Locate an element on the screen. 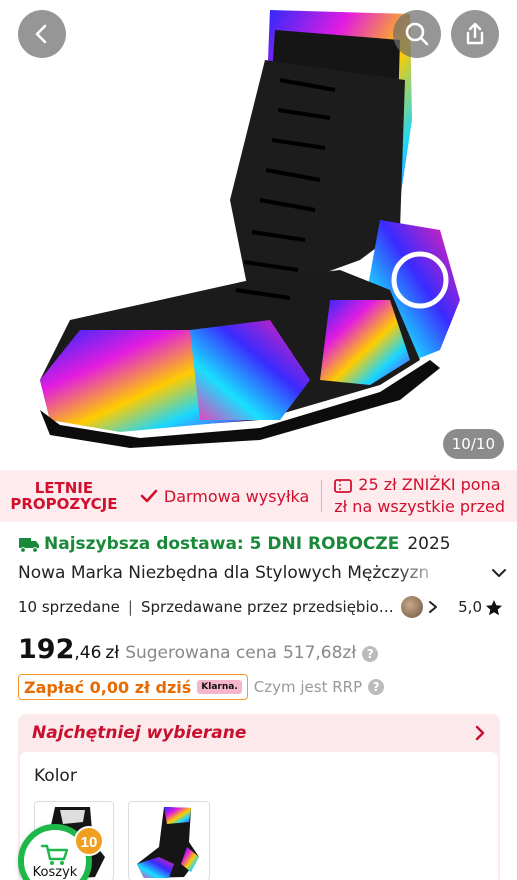 The image size is (517, 880). price-main: 192 is located at coordinates (46, 649).